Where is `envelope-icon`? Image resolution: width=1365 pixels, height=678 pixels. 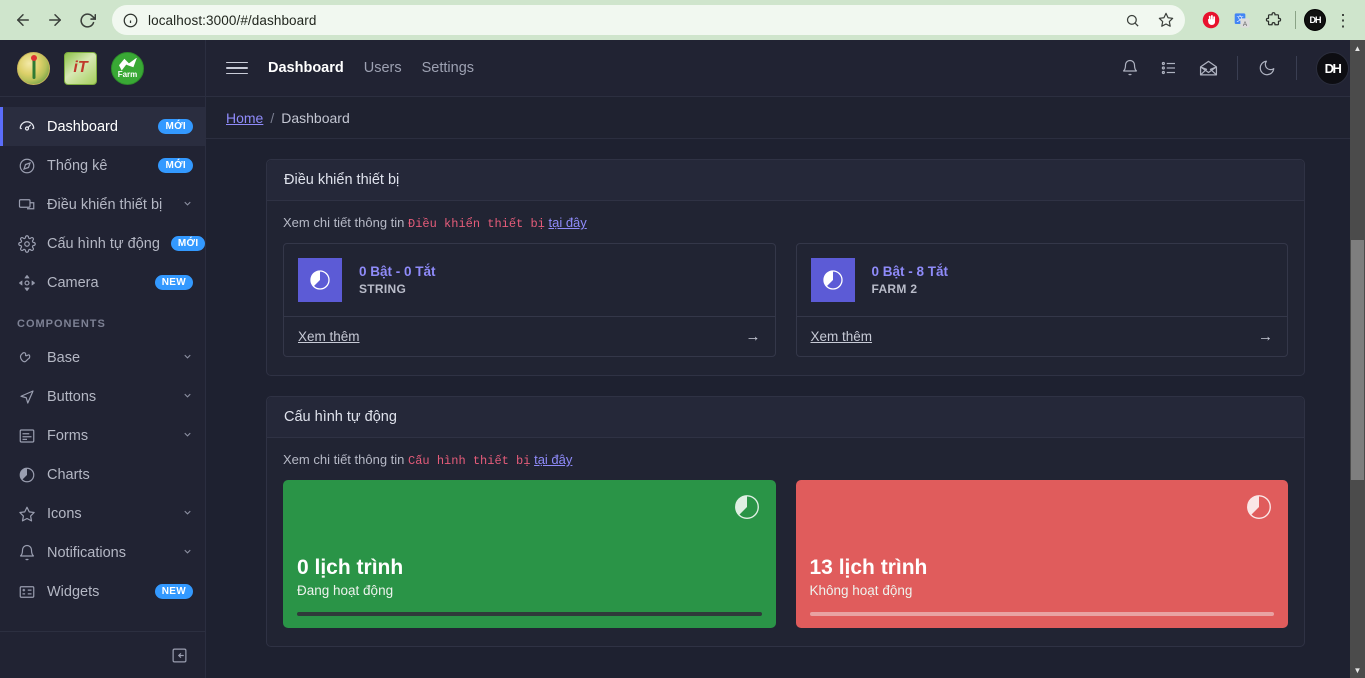
envelope-icon is located at coordinates (1208, 68).